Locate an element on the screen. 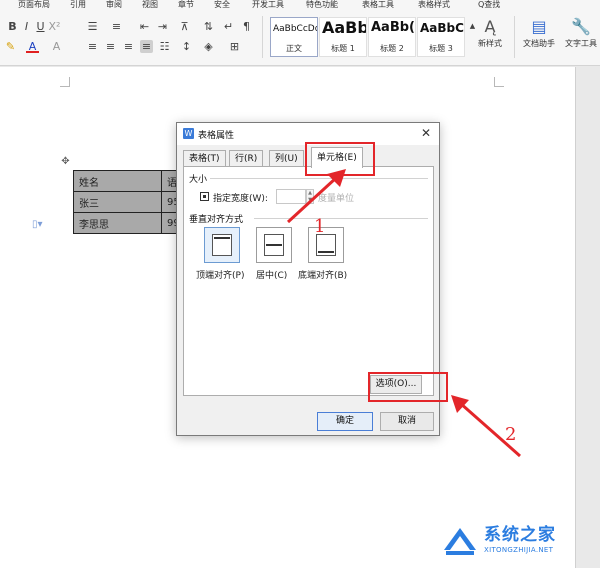 This screenshot has height=568, width=600. style-sample: AaBb is located at coordinates (344, 27).